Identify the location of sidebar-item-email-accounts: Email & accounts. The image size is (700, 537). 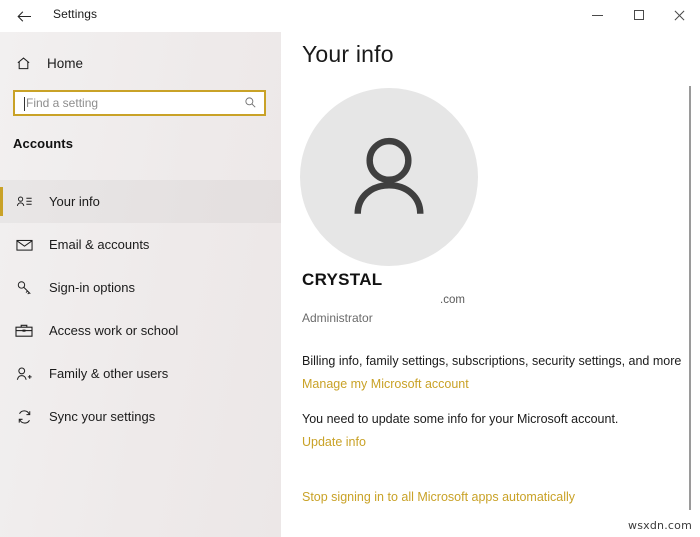
(140, 244).